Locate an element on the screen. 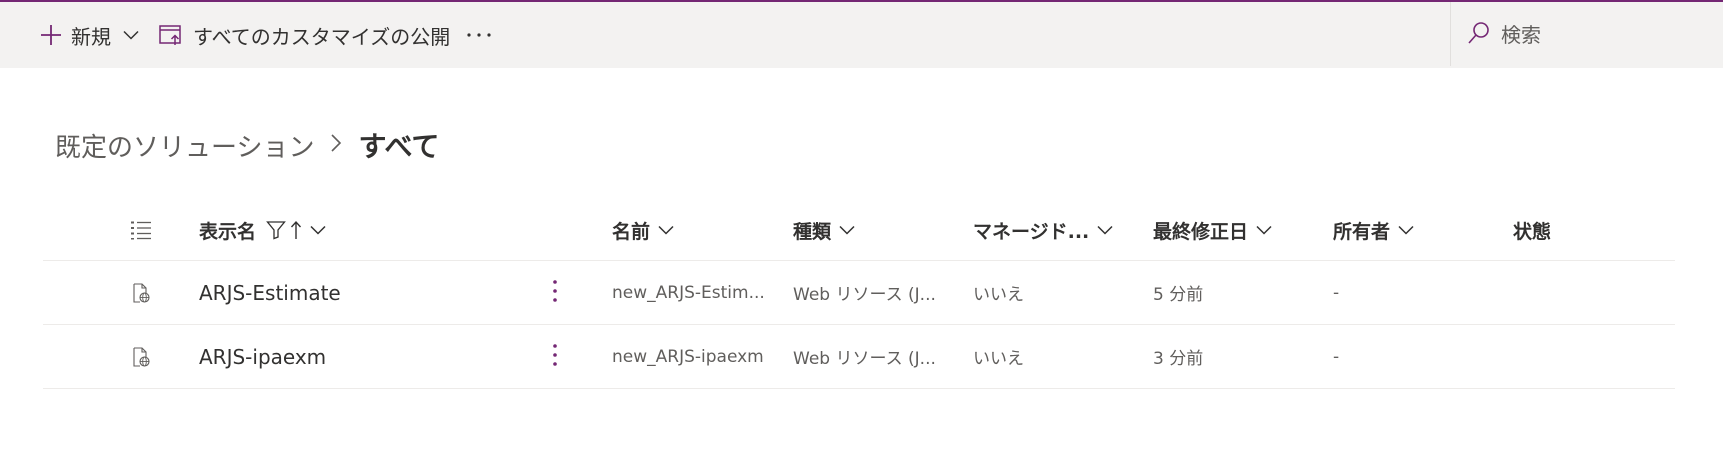  column-header-modified-on: 最終修正日 is located at coordinates (1212, 230).